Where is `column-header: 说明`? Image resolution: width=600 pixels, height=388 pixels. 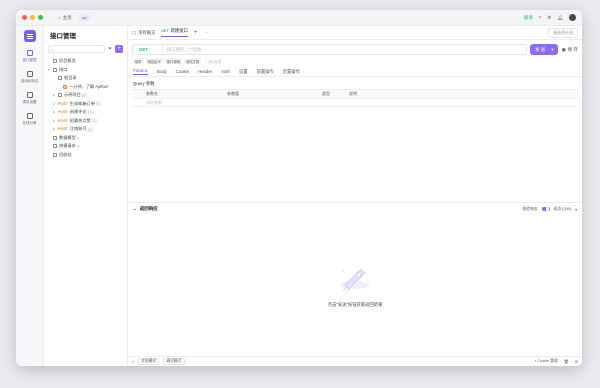
column-header: 说明 is located at coordinates (353, 93).